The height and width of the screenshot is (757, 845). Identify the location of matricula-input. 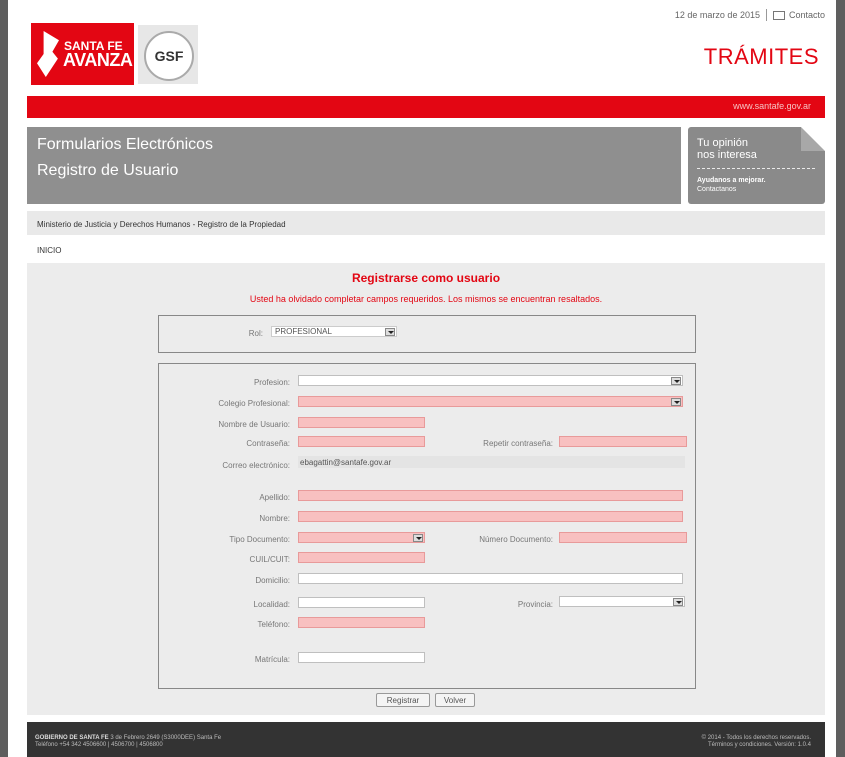
(361, 657).